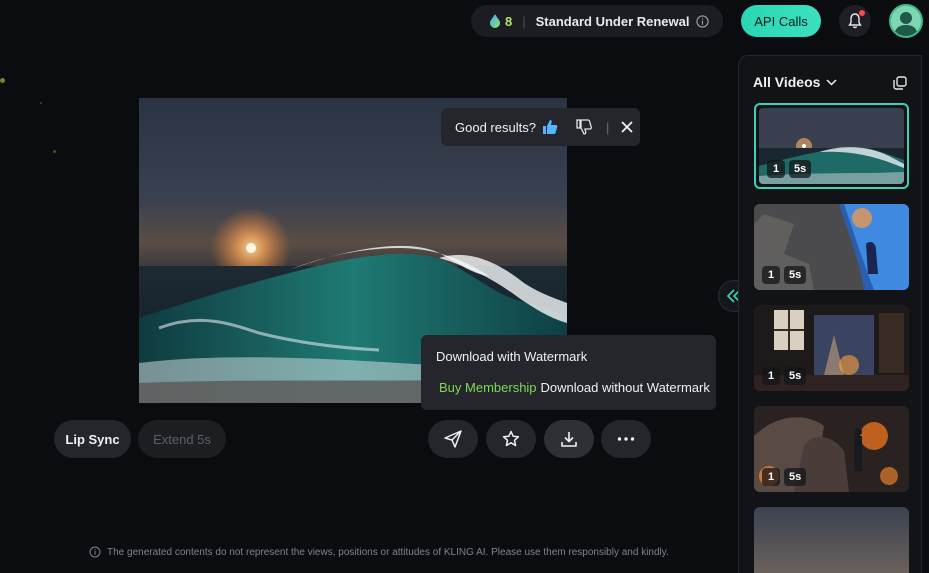 This screenshot has width=929, height=573. Describe the element at coordinates (182, 439) in the screenshot. I see `extend-button: Extend 5s` at that location.